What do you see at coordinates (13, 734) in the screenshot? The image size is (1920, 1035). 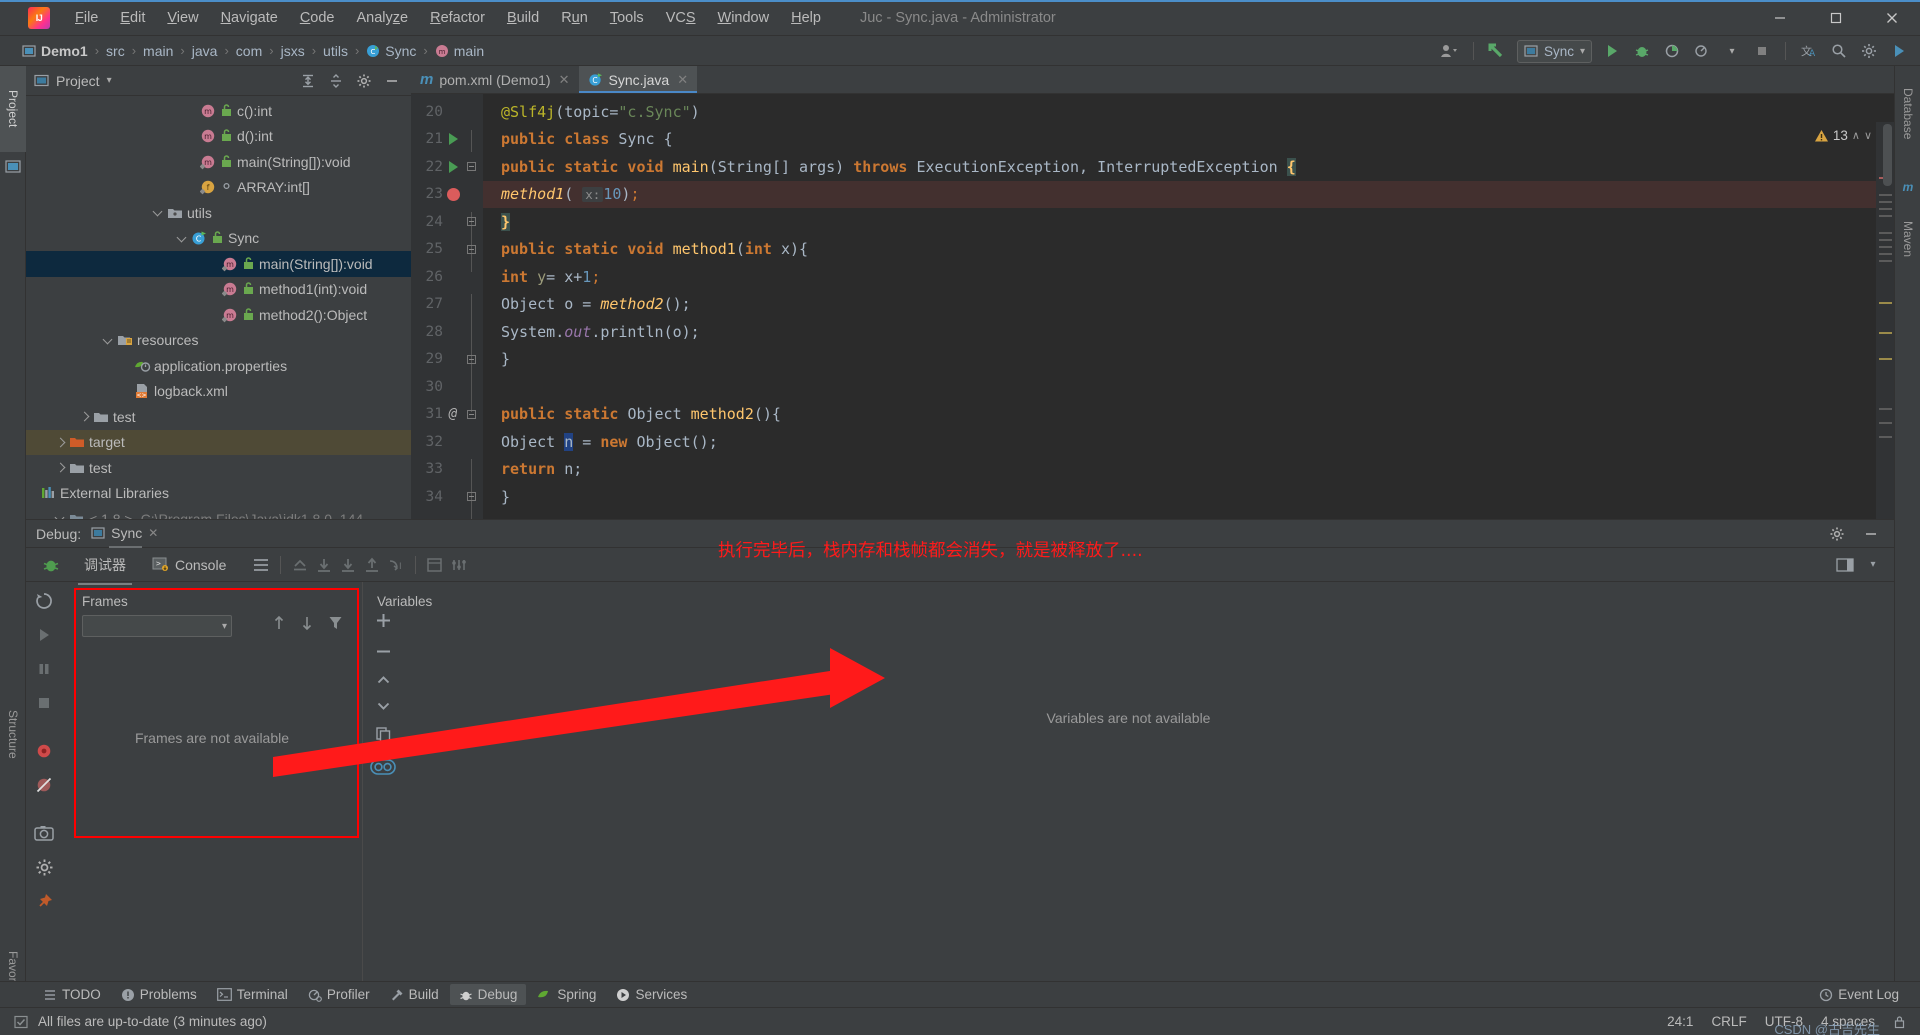 I see `sidebar-item-structure: Structure` at bounding box center [13, 734].